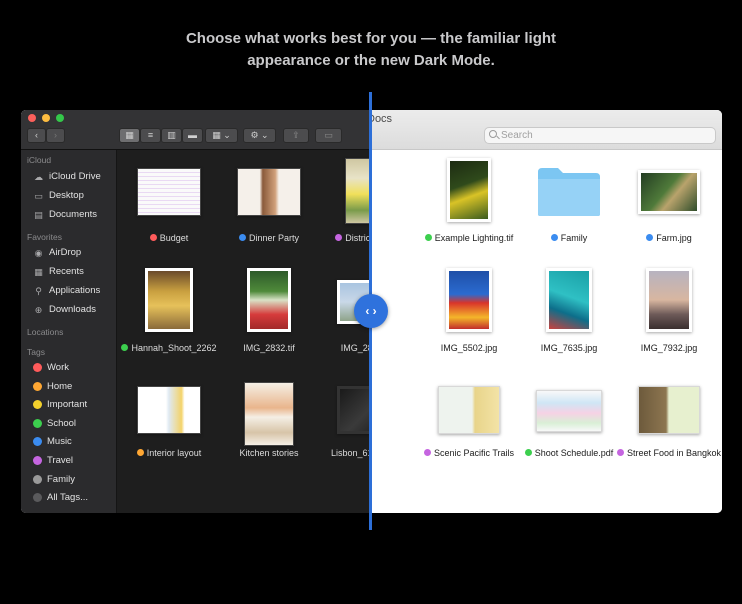  I want to click on columns-icon: ▥, so click(171, 135).